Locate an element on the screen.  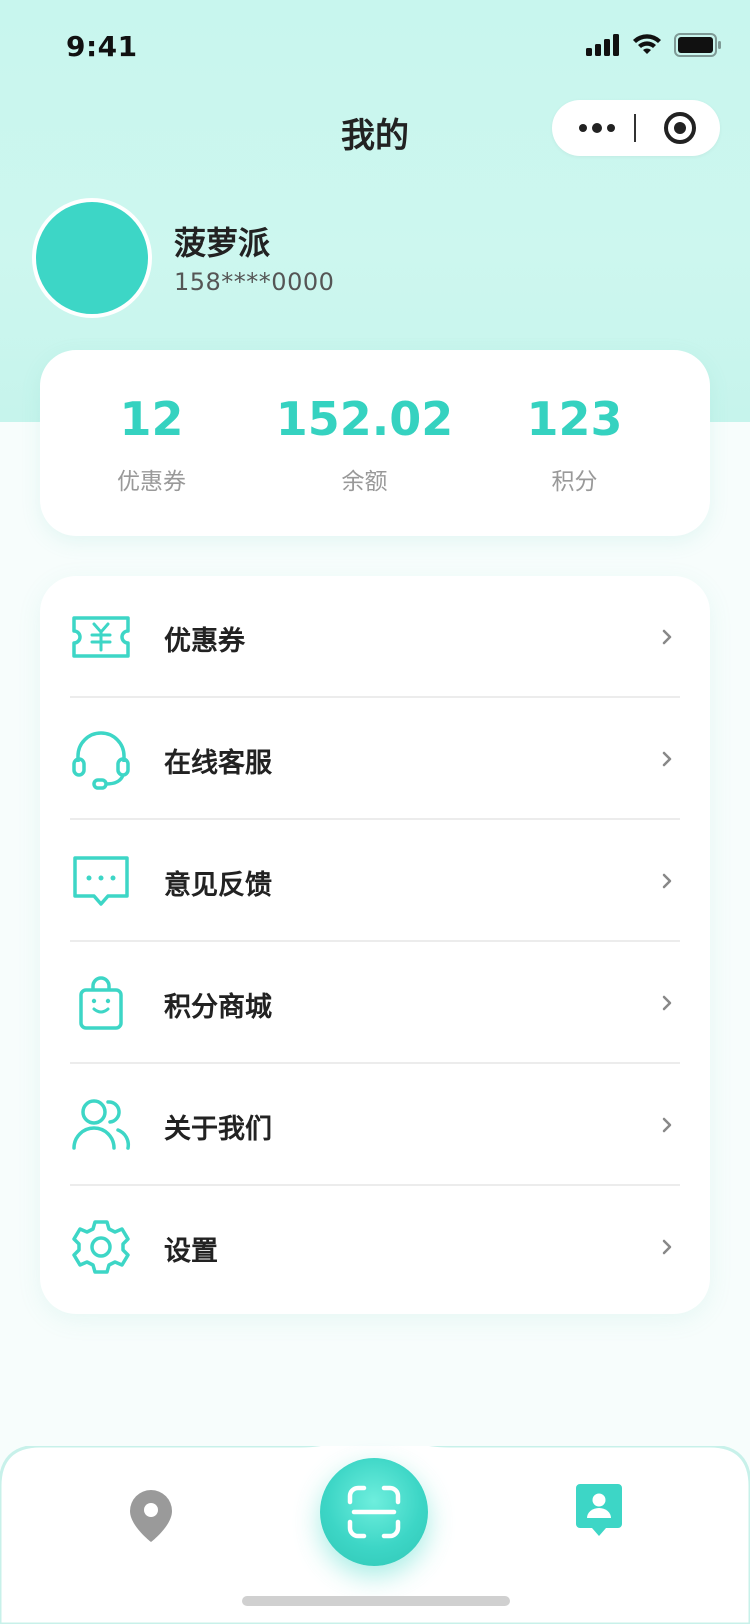
stat-balance: 152.02 余额 is located at coordinates (364, 443).